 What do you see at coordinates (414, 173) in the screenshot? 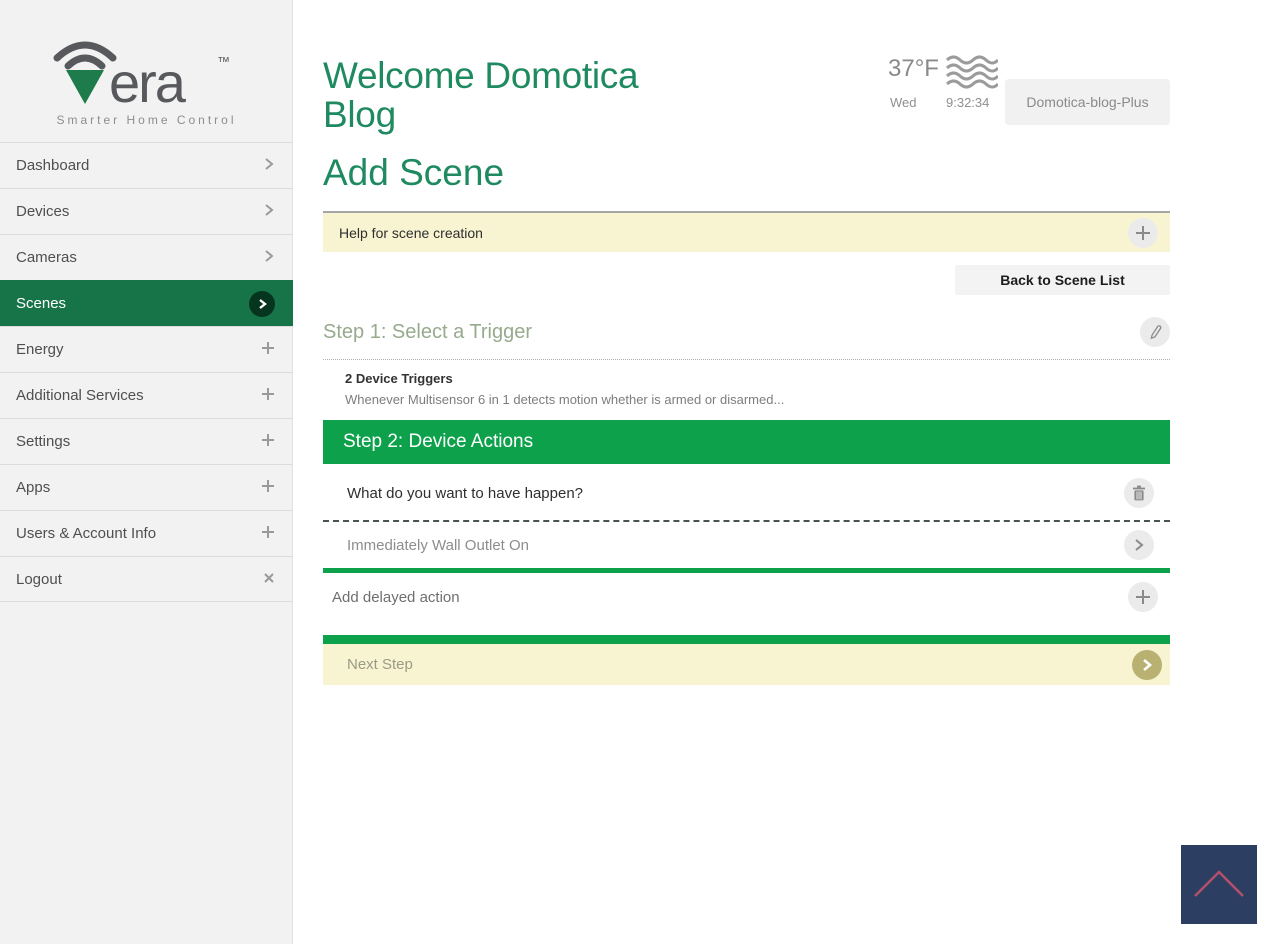
I see `page-title: Add Scene` at bounding box center [414, 173].